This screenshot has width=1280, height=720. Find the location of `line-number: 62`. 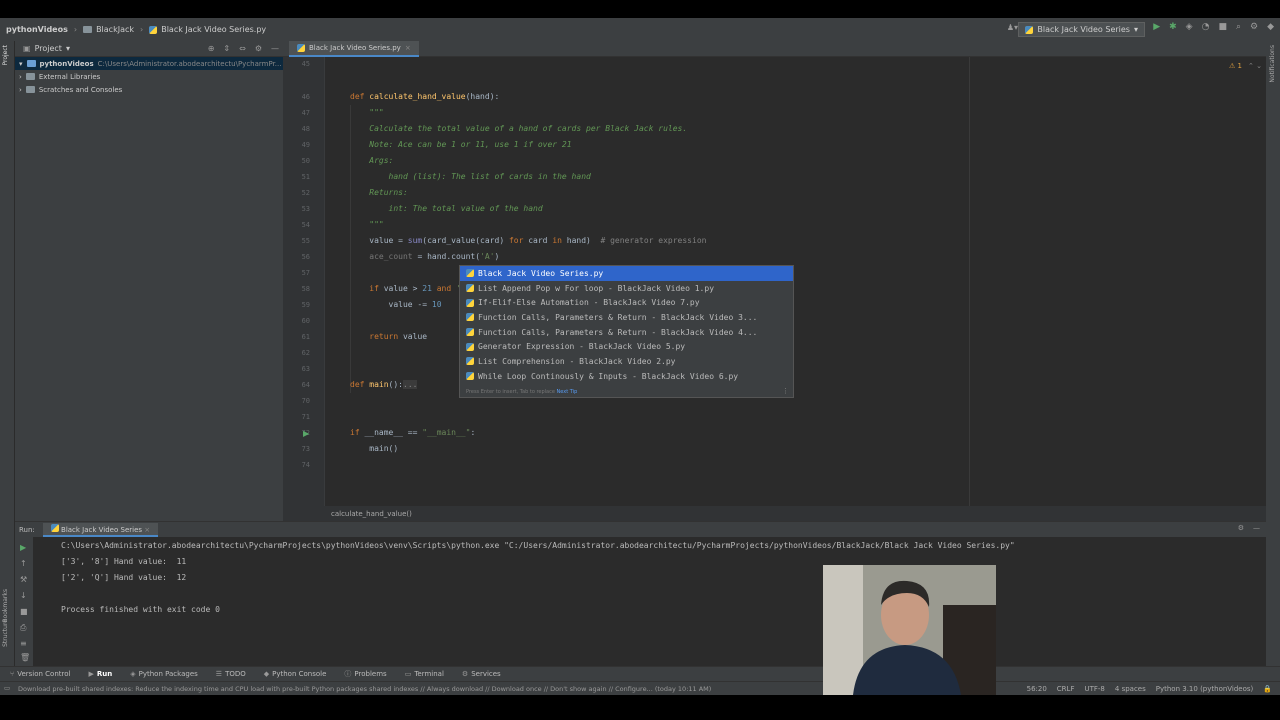

line-number: 62 is located at coordinates (305, 353).